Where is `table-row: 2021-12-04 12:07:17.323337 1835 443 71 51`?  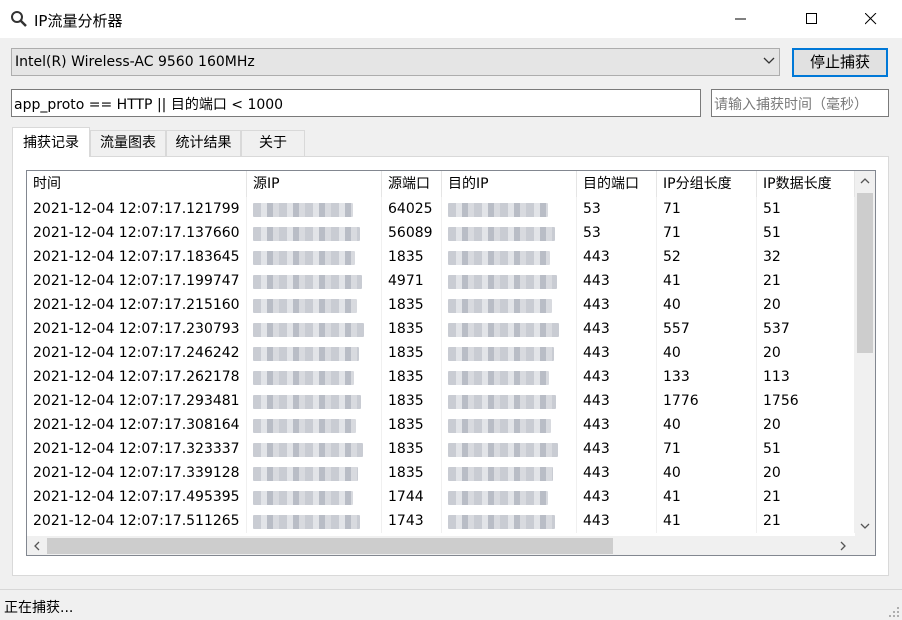 table-row: 2021-12-04 12:07:17.323337 1835 443 71 51 is located at coordinates (441, 449).